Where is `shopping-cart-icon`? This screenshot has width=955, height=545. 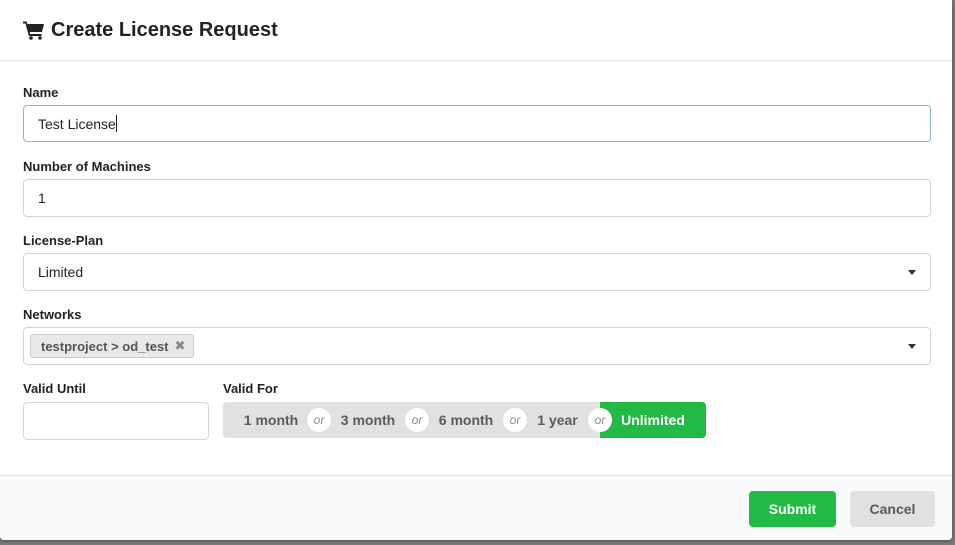
shopping-cart-icon is located at coordinates (34, 30).